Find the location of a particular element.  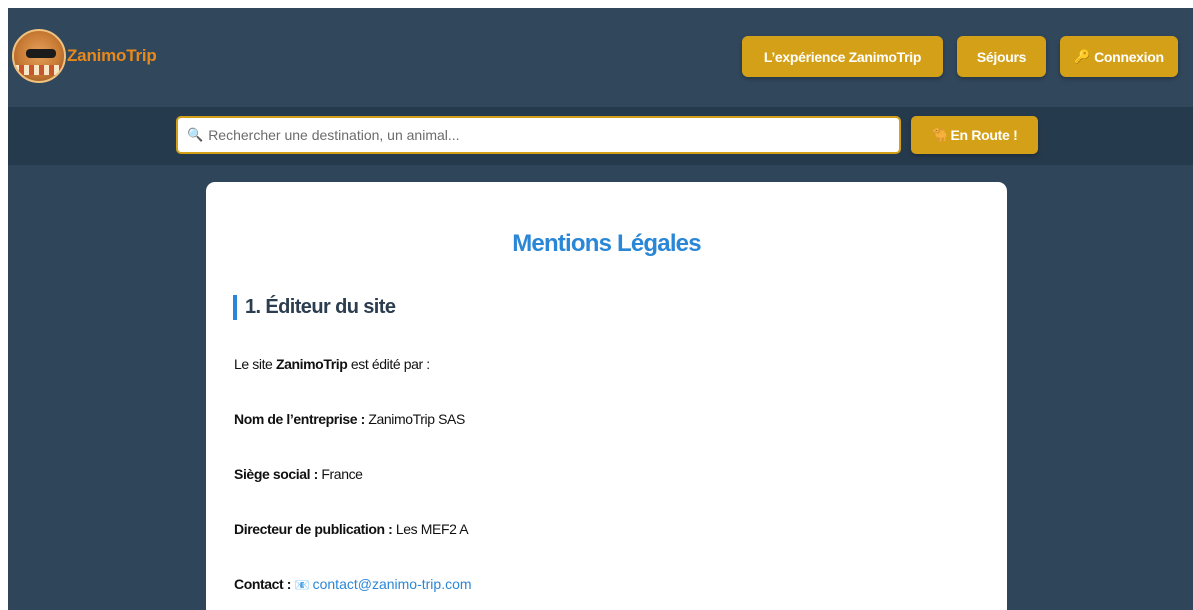

page-title: Mentions Légales is located at coordinates (606, 243).